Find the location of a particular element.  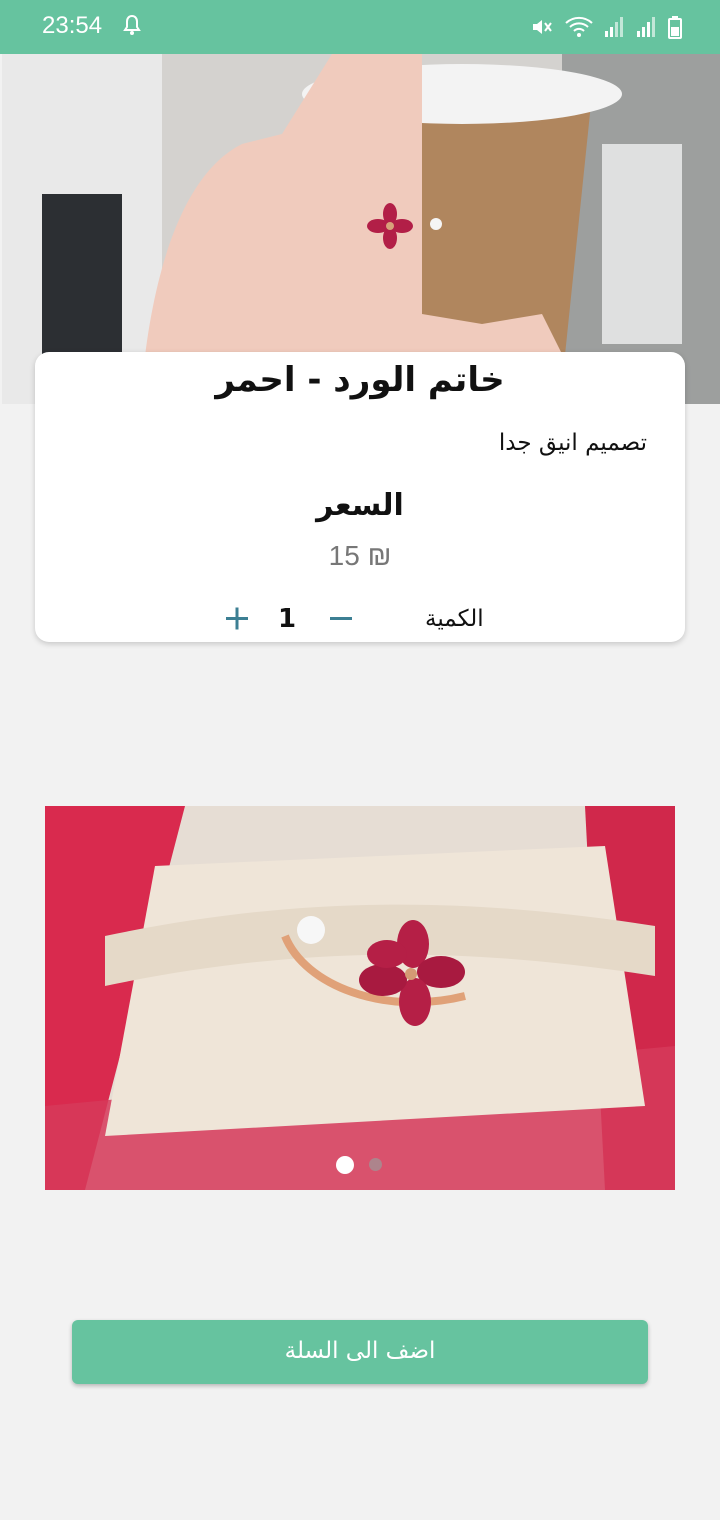

quantity-label: الكمية is located at coordinates (454, 619).